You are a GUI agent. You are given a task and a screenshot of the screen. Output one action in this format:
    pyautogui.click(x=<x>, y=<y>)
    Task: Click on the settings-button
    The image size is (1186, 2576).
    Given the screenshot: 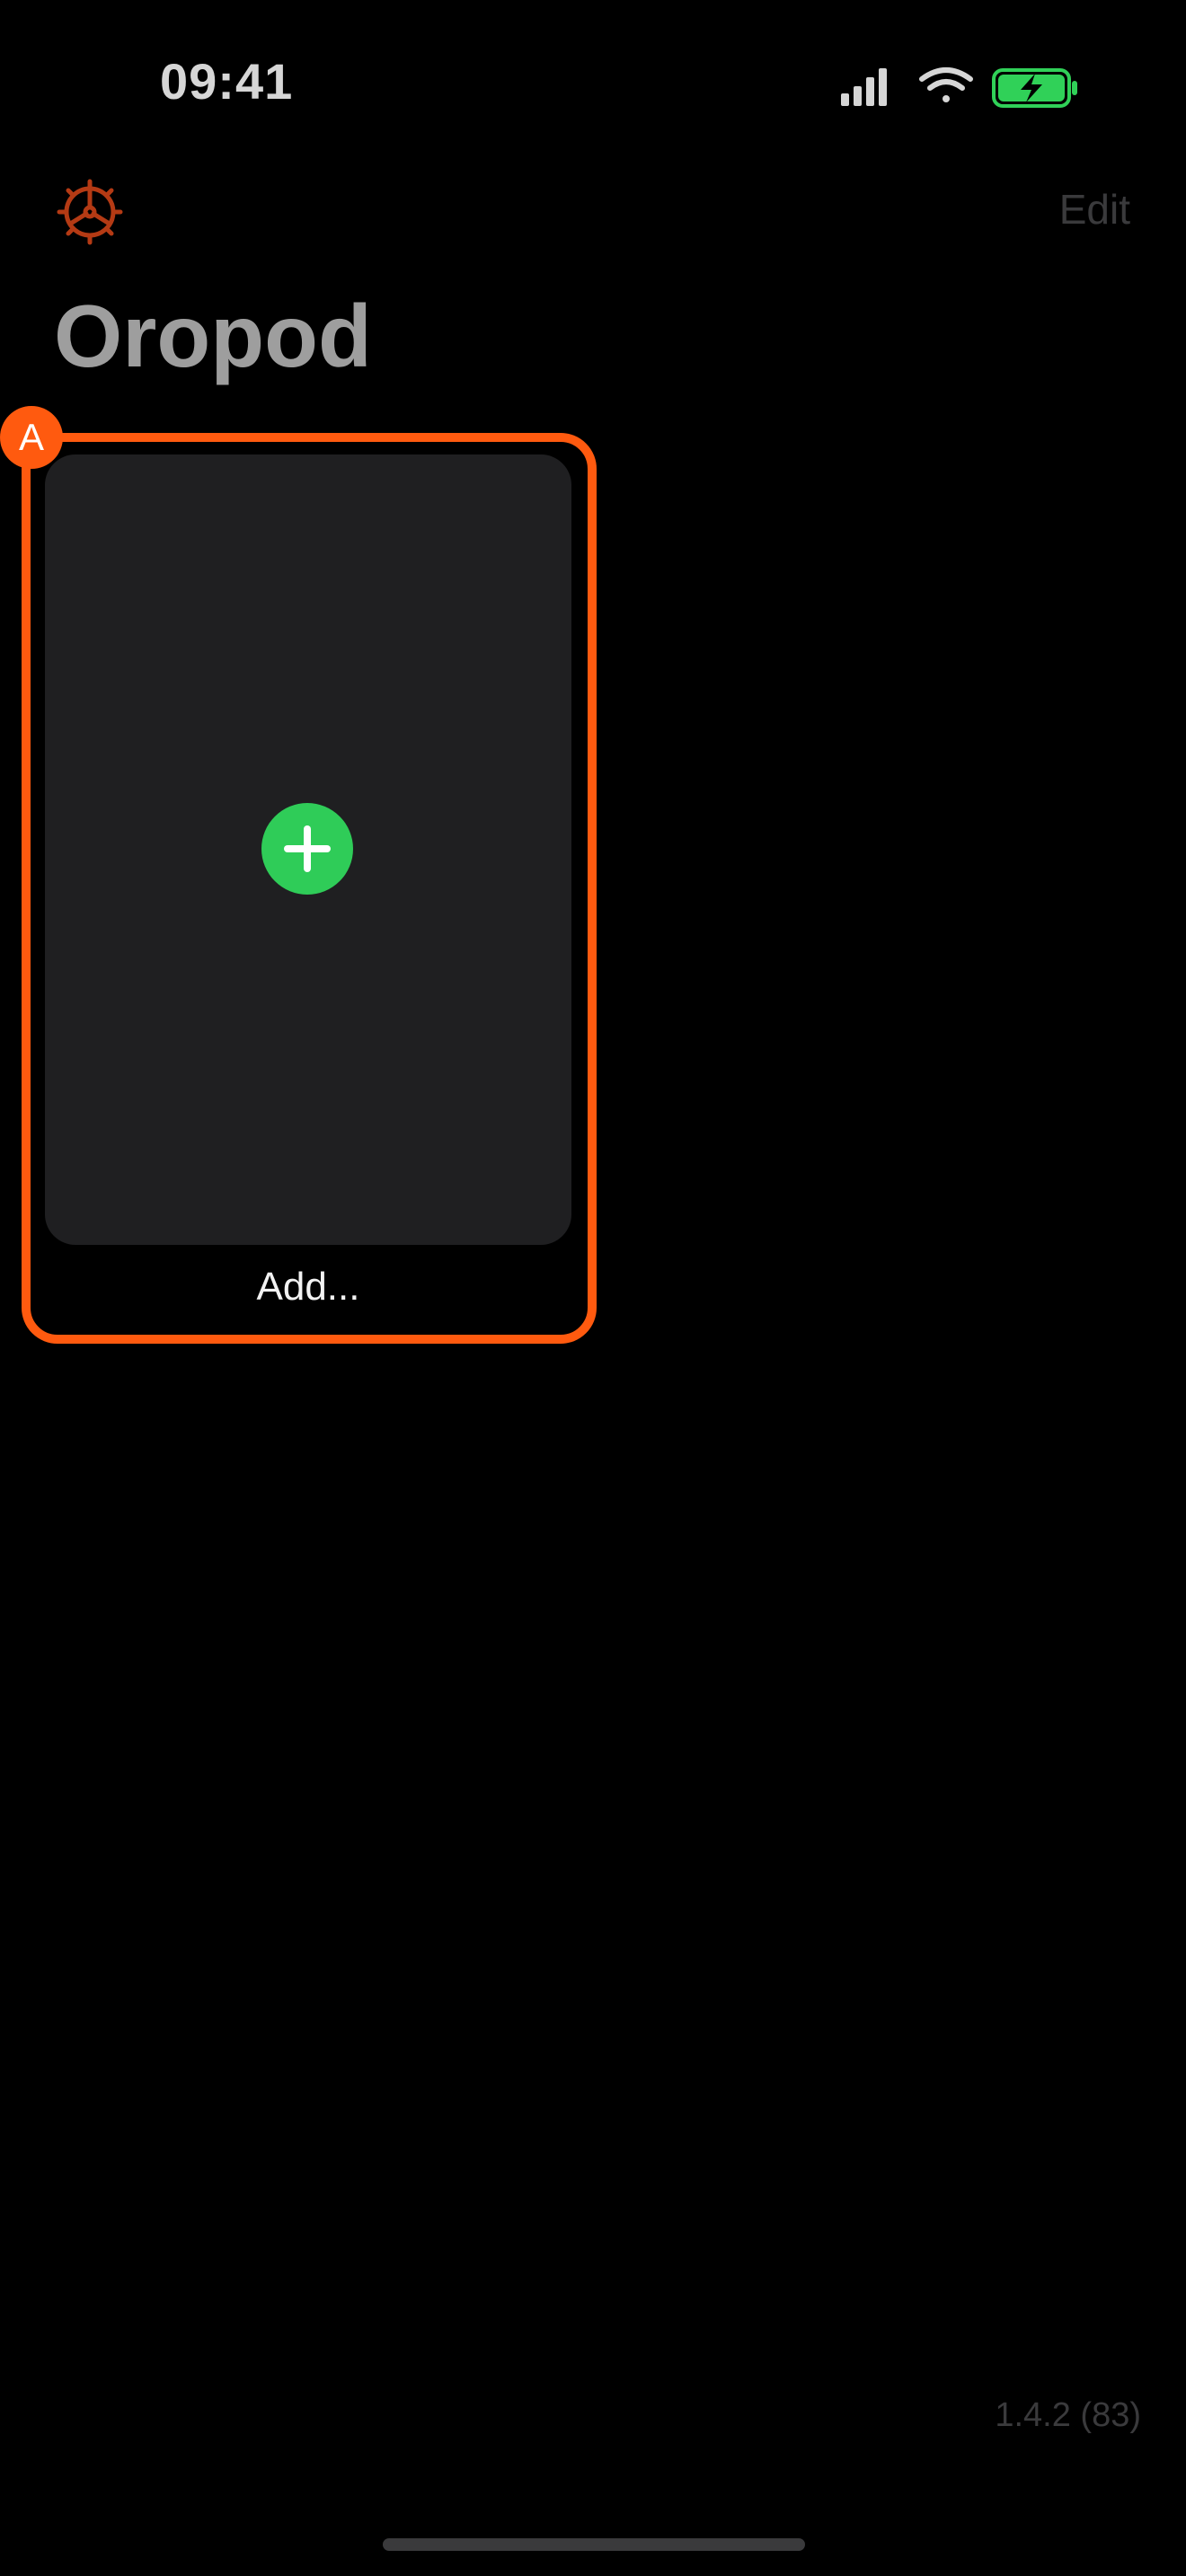 What is the action you would take?
    pyautogui.click(x=90, y=212)
    